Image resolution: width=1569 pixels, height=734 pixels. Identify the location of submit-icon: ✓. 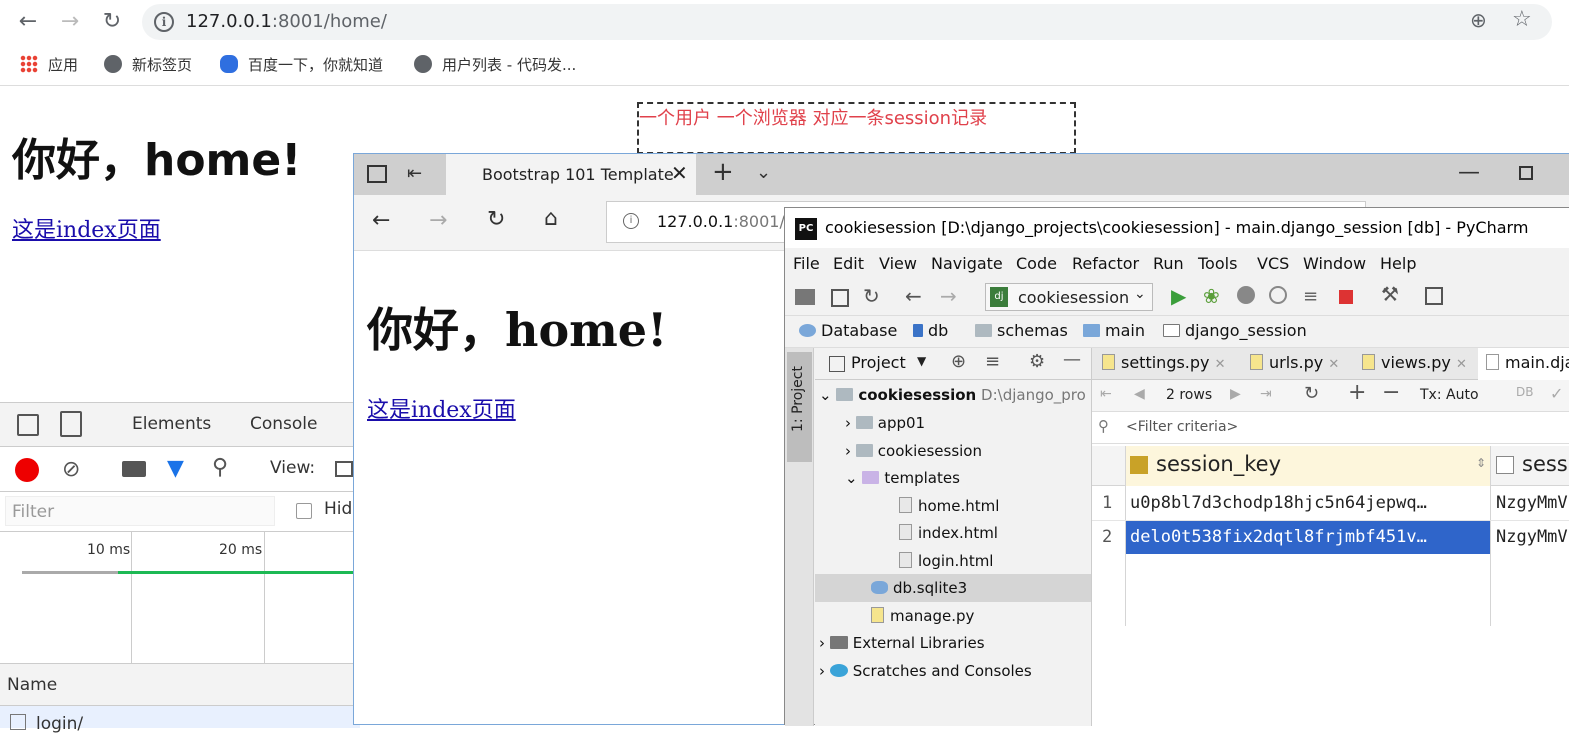
(1556, 393).